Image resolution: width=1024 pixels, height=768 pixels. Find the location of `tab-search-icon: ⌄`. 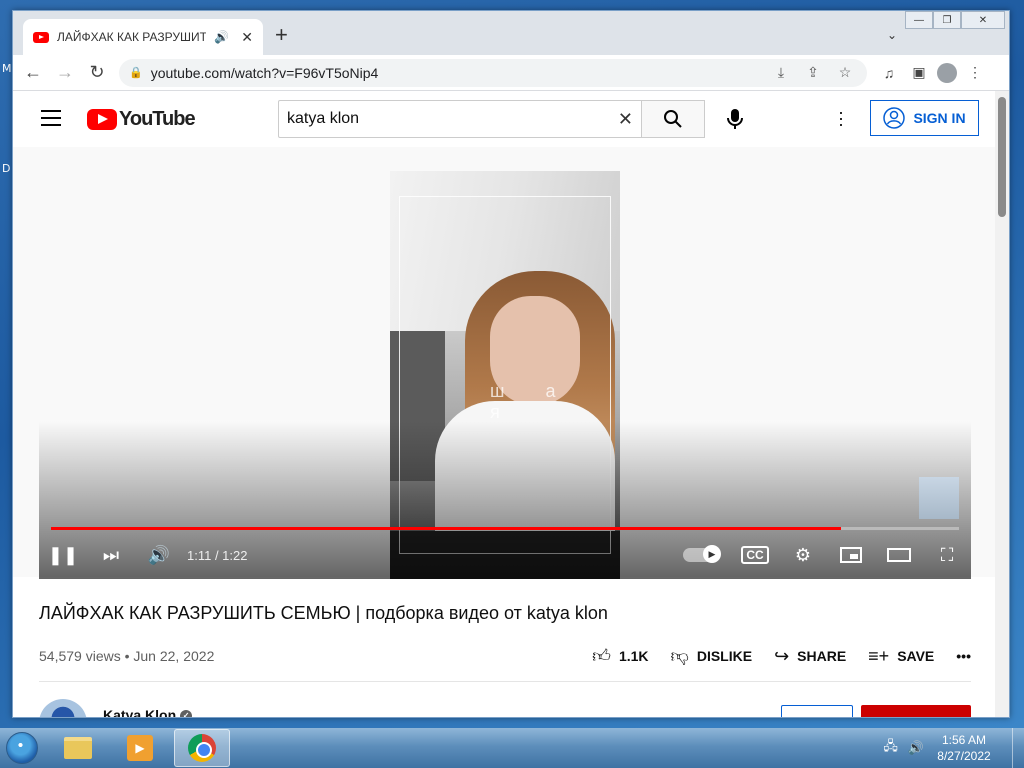

tab-search-icon: ⌄ is located at coordinates (892, 35).